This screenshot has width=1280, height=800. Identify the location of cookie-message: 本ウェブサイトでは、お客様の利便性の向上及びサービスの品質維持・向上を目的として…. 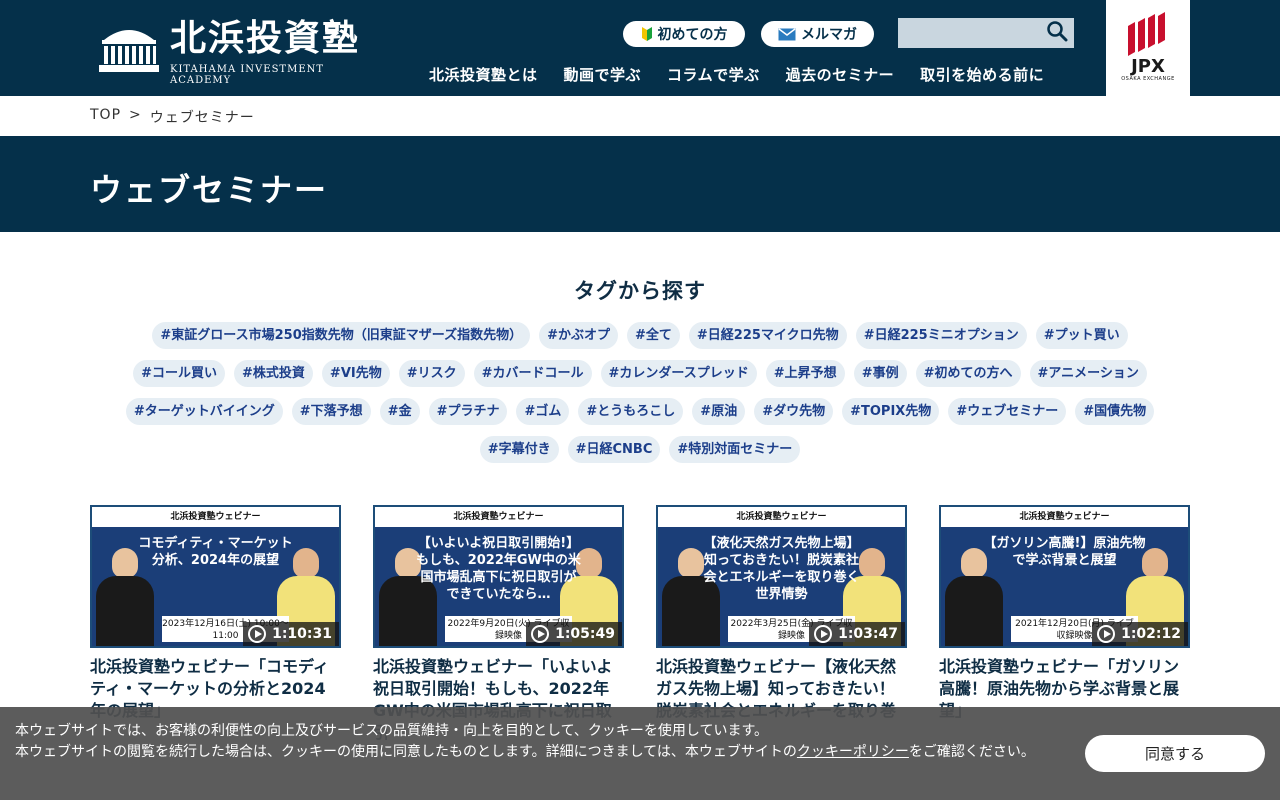
(542, 742).